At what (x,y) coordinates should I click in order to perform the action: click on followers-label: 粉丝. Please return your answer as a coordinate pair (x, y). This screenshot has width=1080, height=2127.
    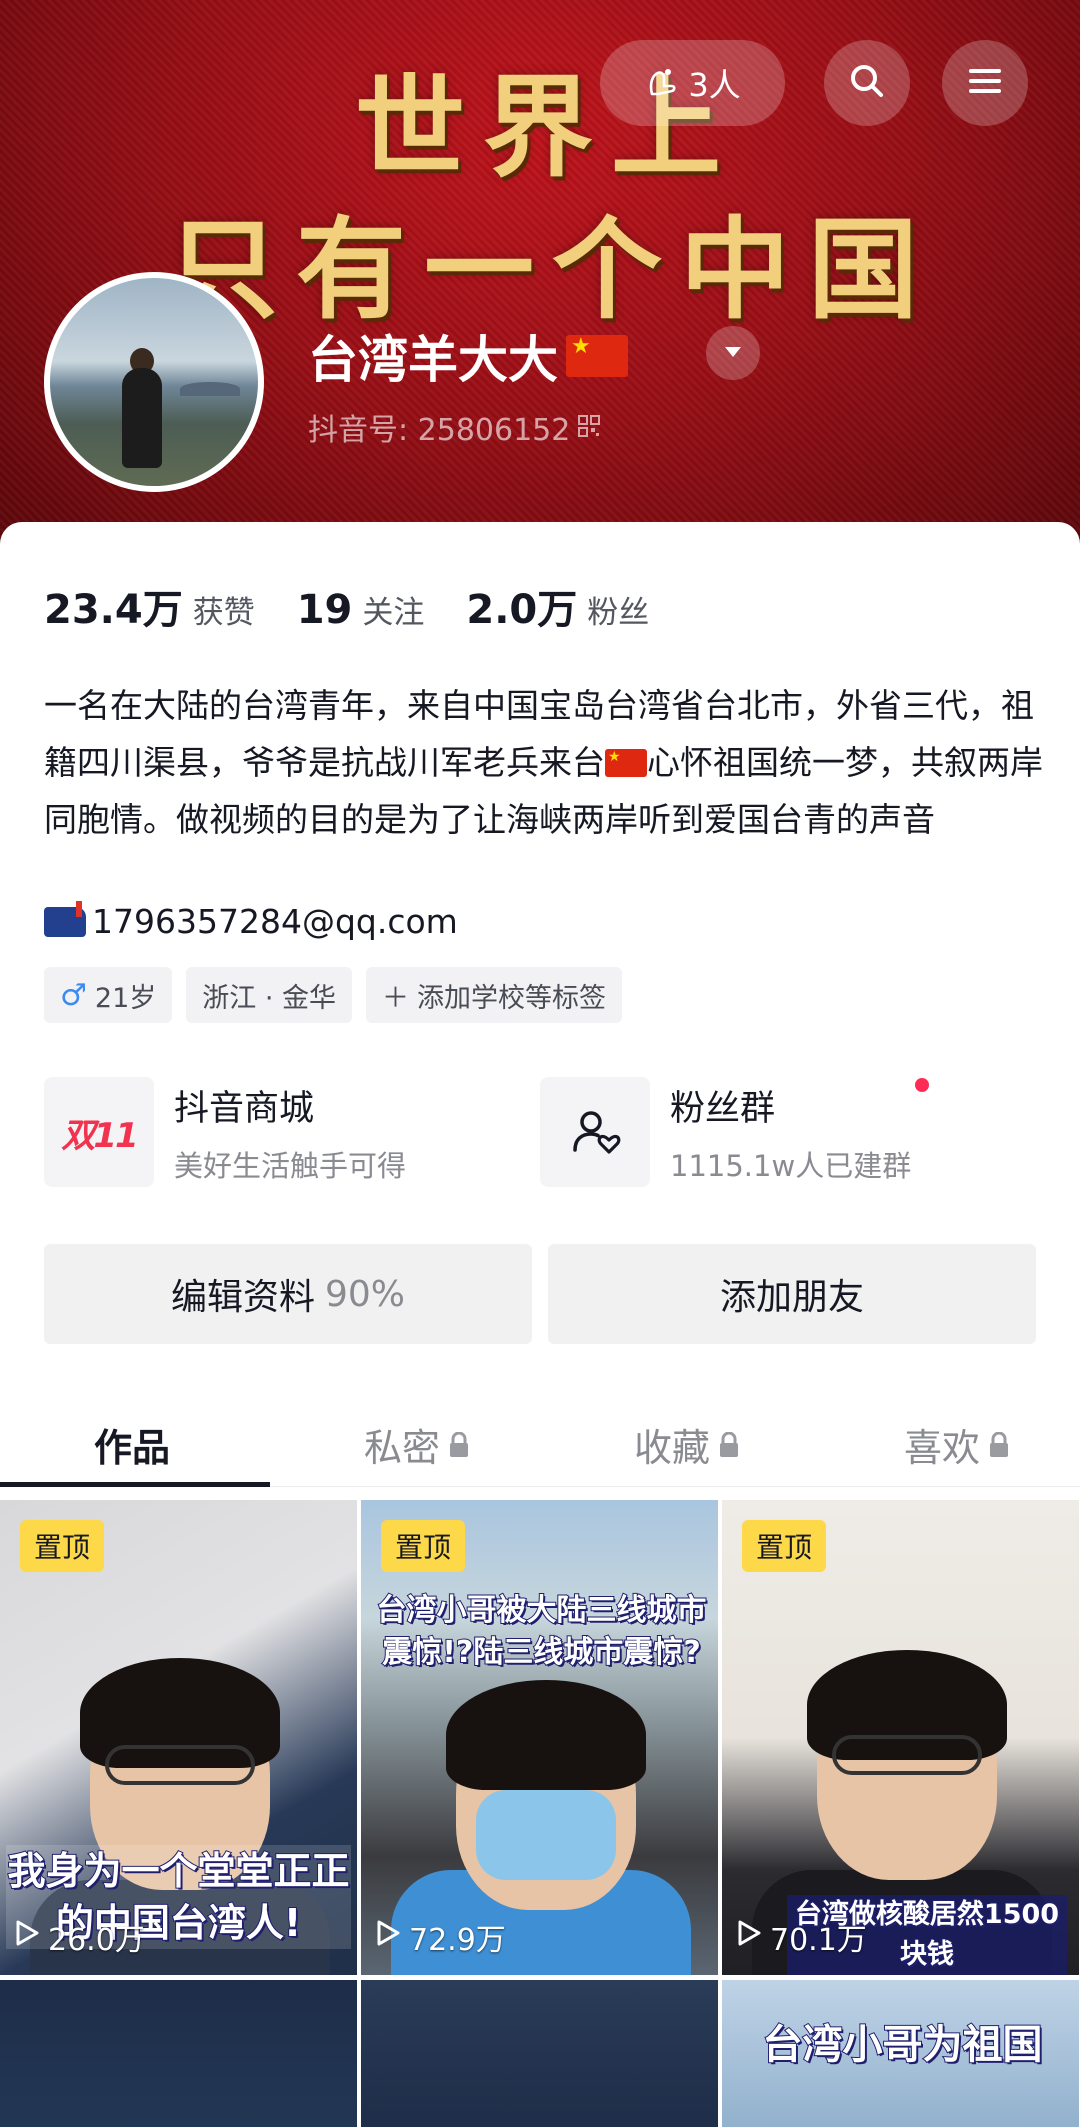
    Looking at the image, I should click on (618, 609).